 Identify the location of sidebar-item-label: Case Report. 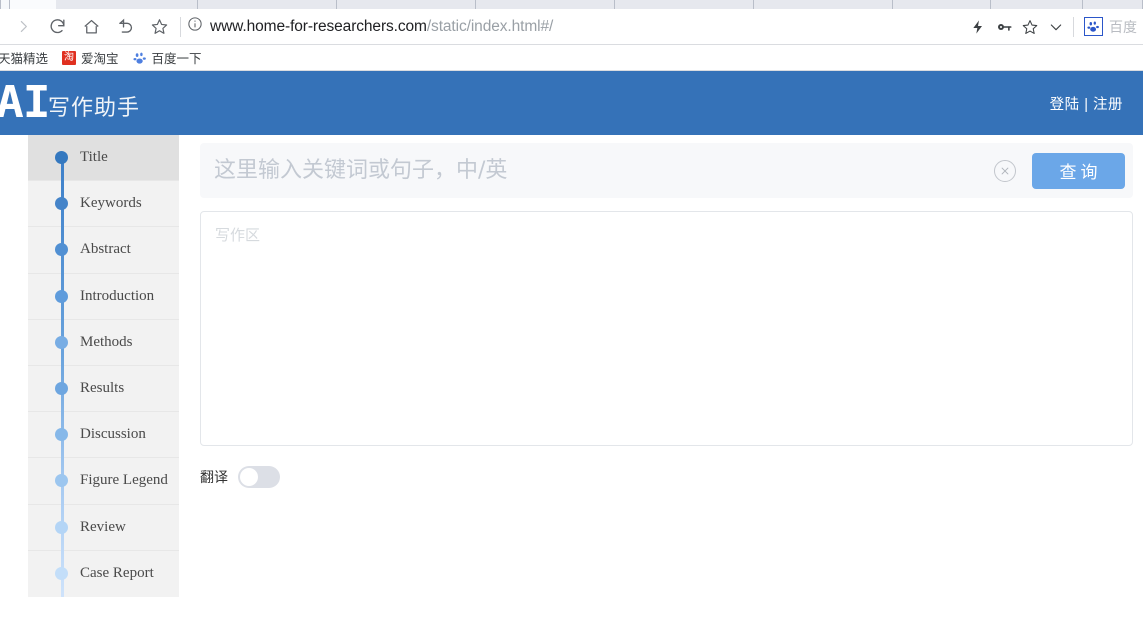
(117, 573).